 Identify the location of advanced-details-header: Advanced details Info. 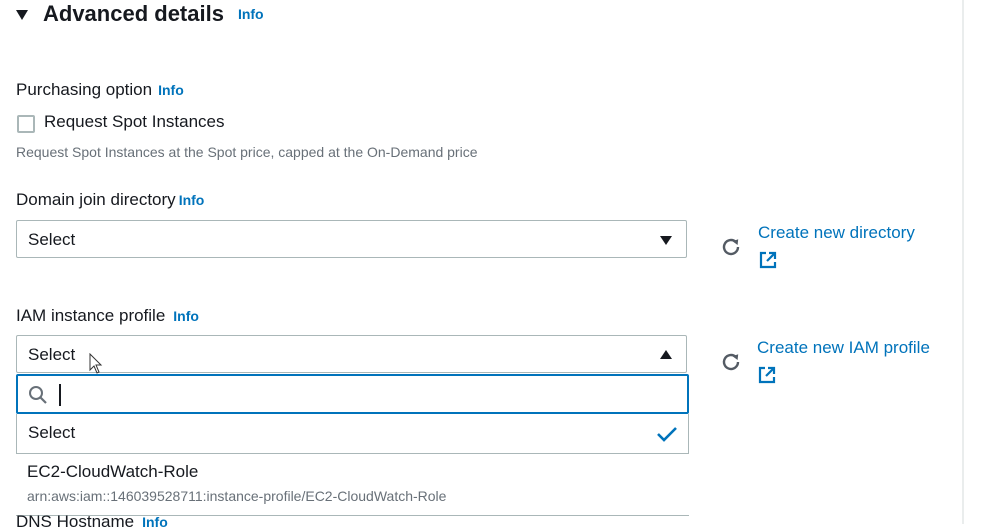
(140, 14).